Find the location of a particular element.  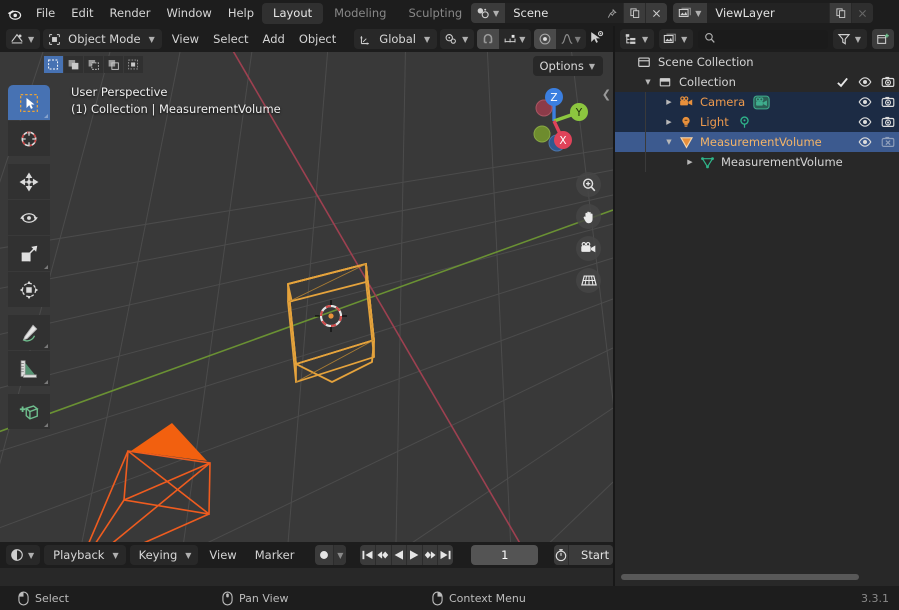

jump-to-next-keyframe-icon is located at coordinates (431, 555).